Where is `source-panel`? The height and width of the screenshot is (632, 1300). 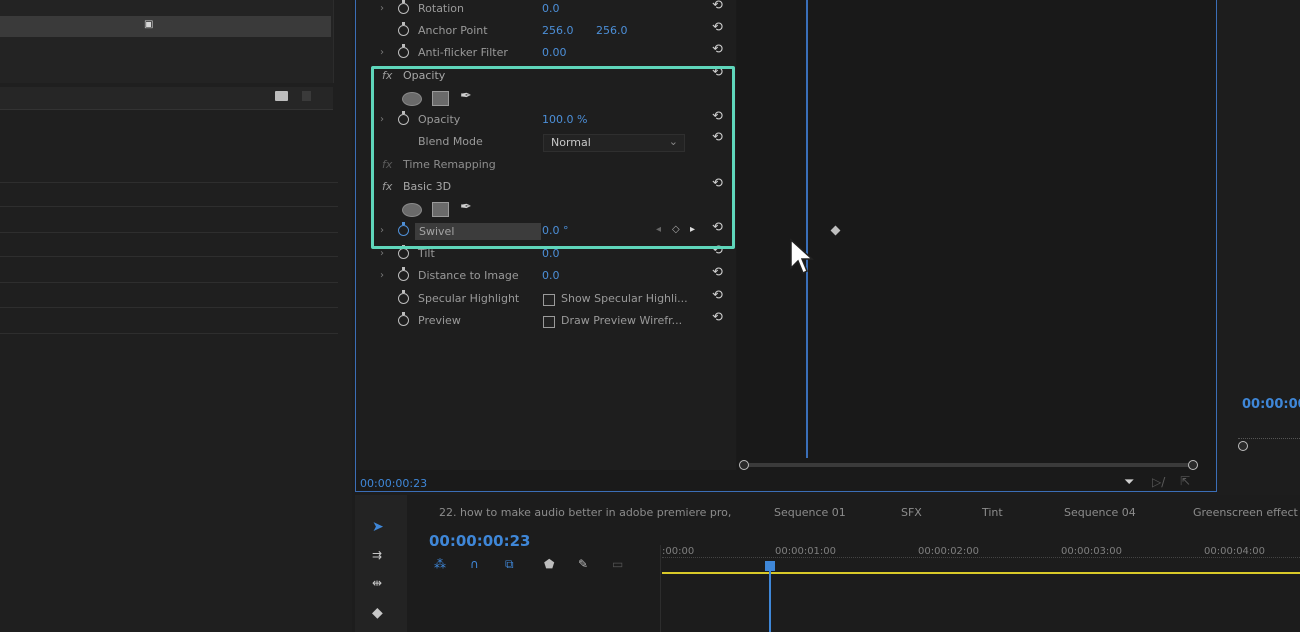 source-panel is located at coordinates (167, 41).